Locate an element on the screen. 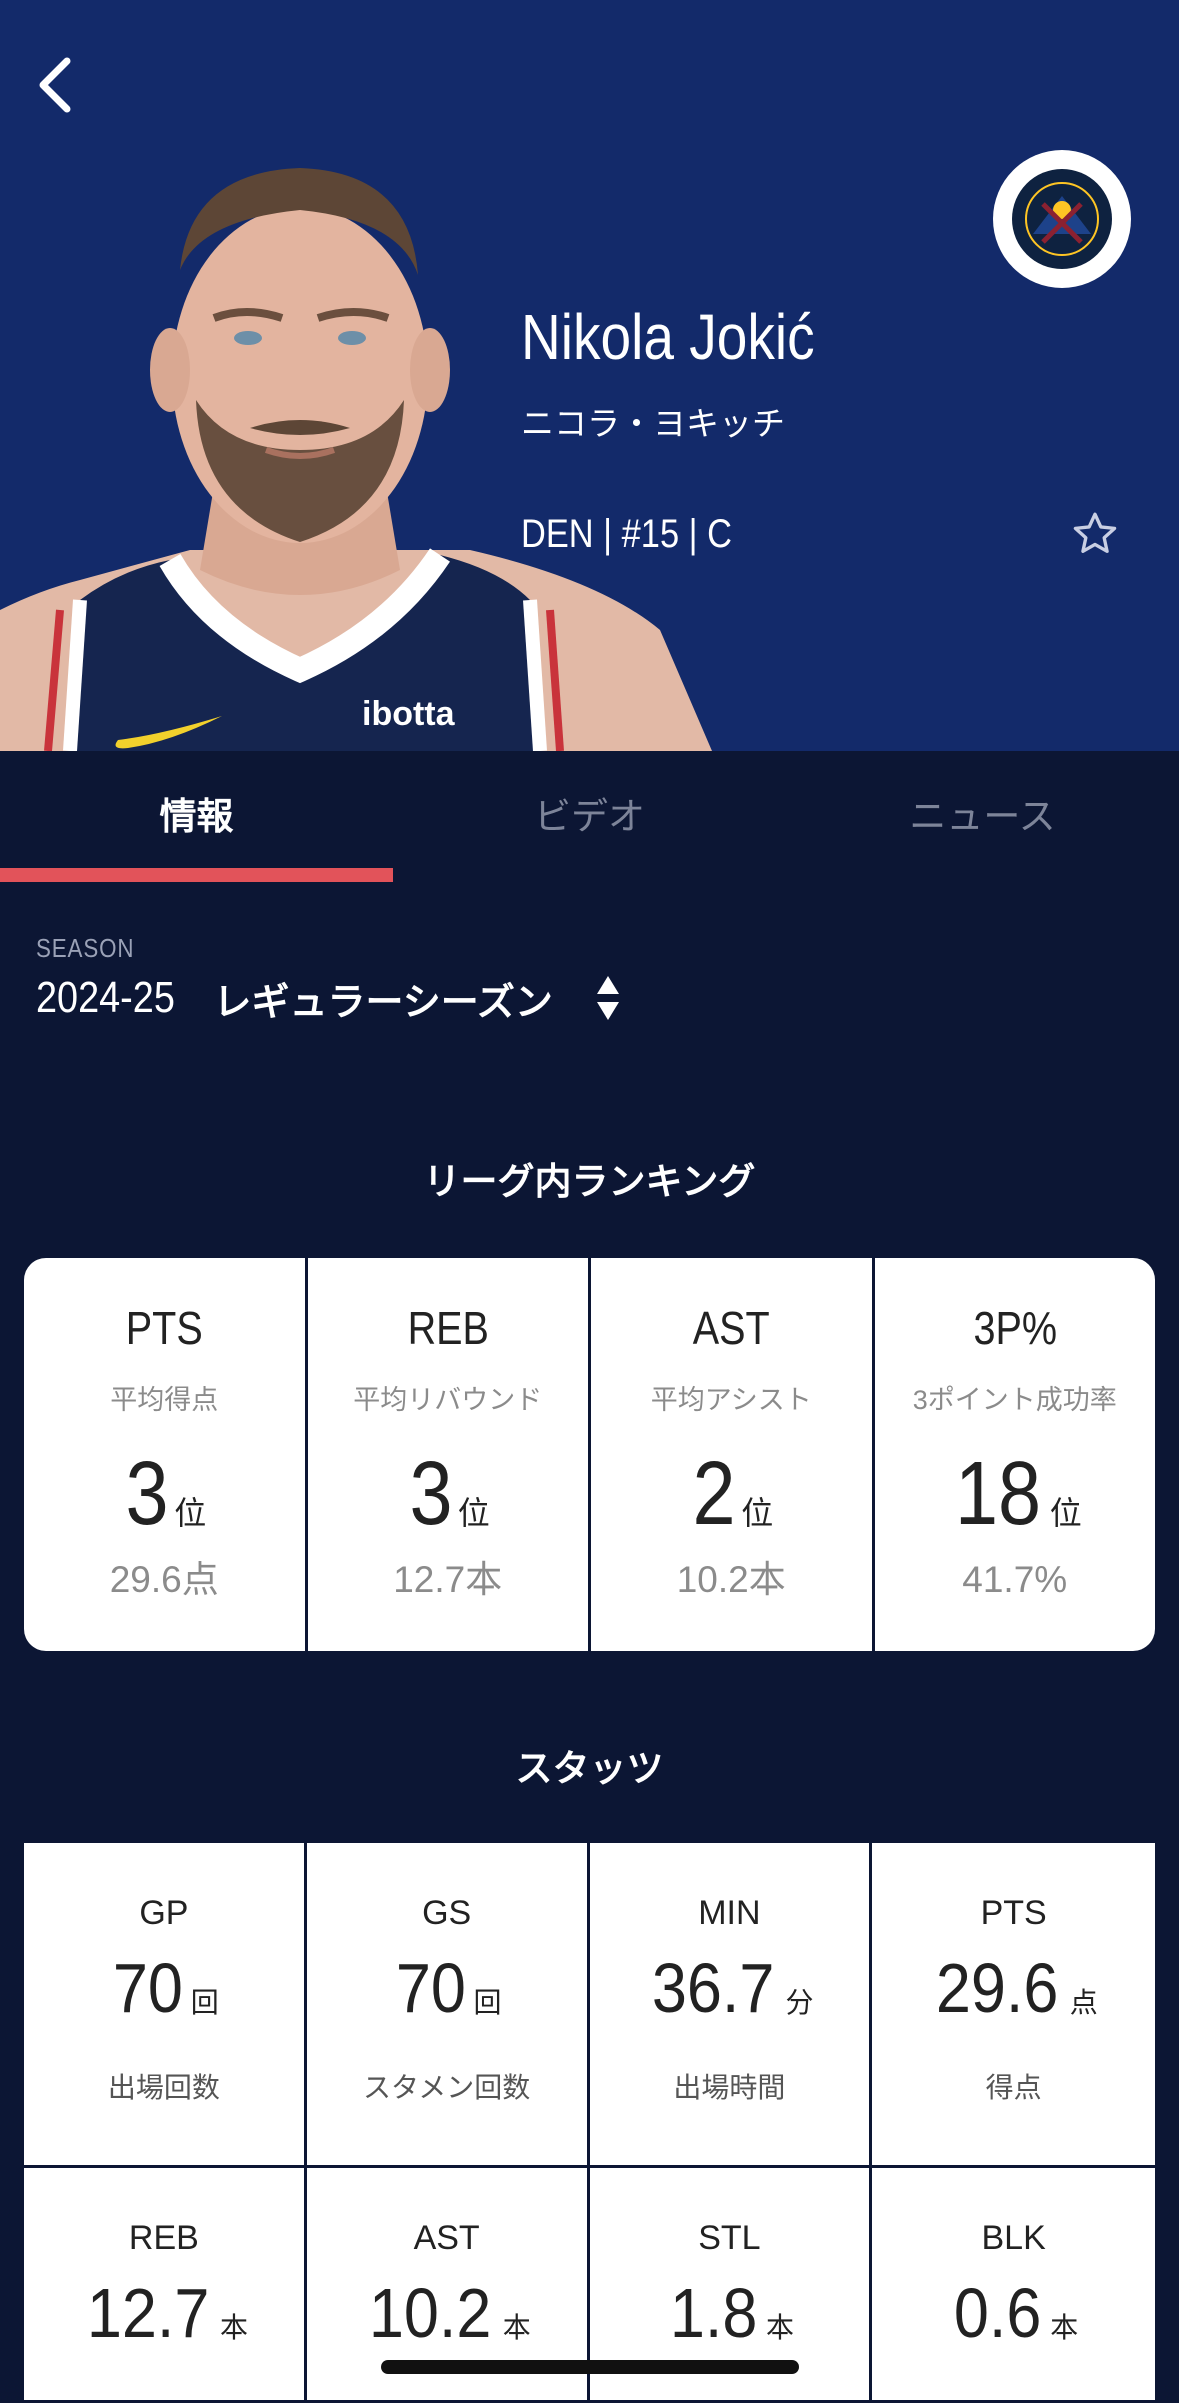 This screenshot has width=1179, height=2403. tab-info: 情報 is located at coordinates (196, 817).